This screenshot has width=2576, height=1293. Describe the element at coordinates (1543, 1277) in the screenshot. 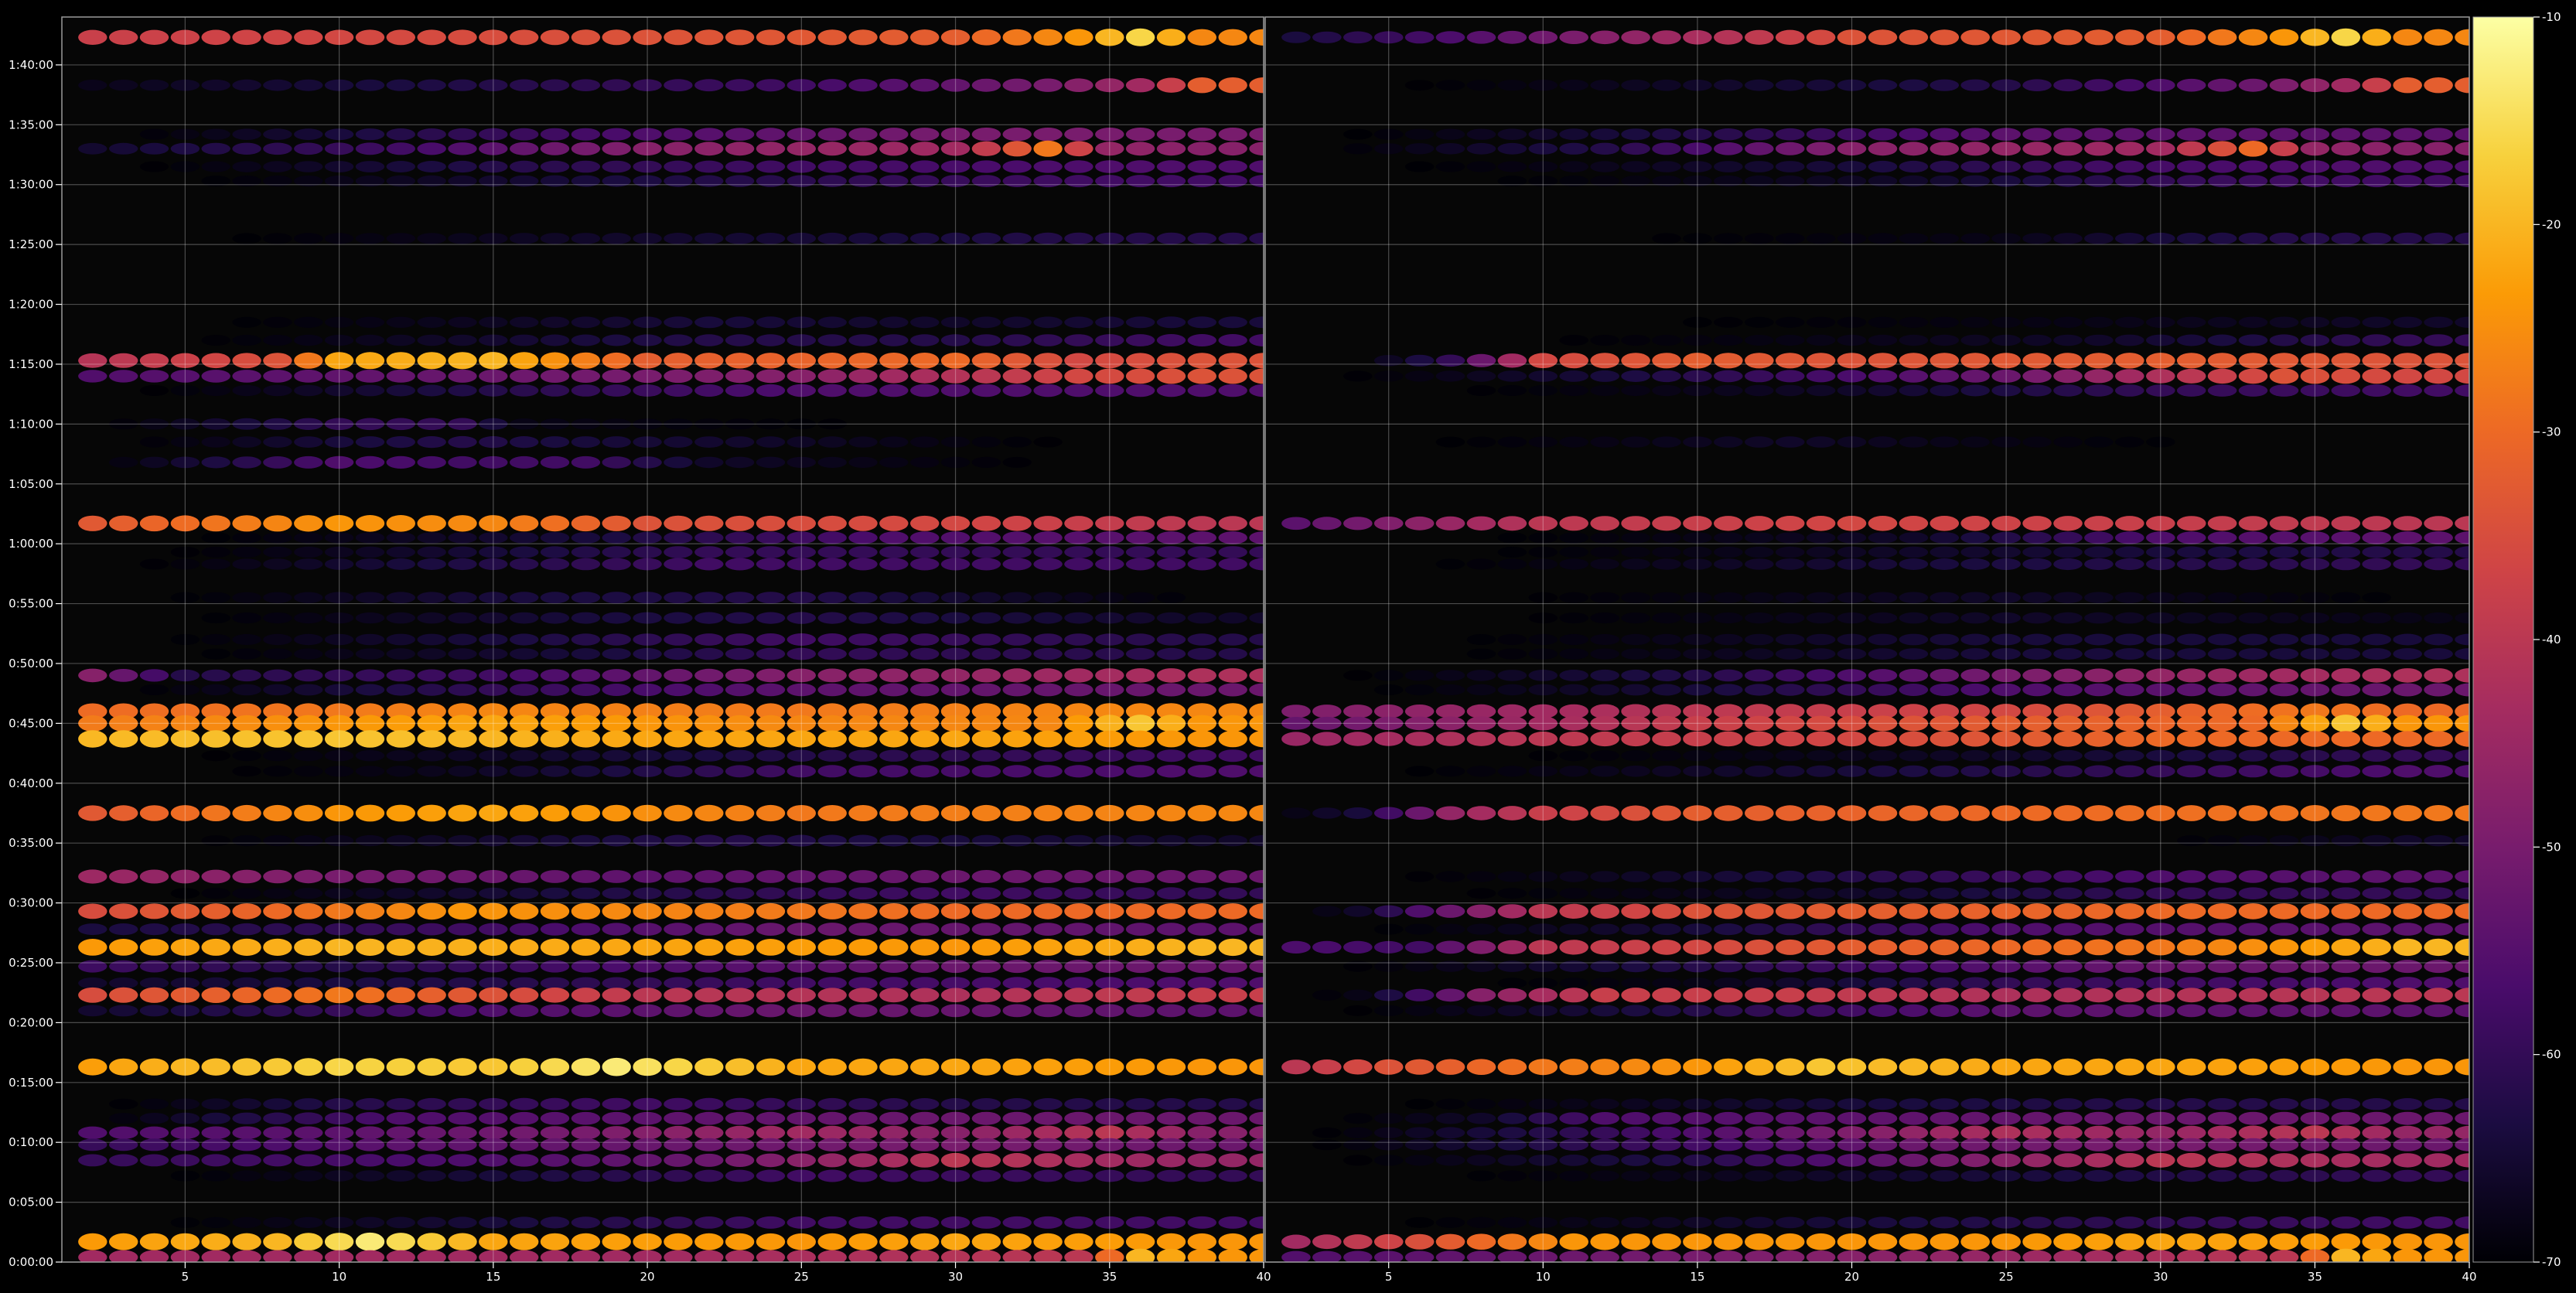

I see `x-tick-label: 10` at that location.